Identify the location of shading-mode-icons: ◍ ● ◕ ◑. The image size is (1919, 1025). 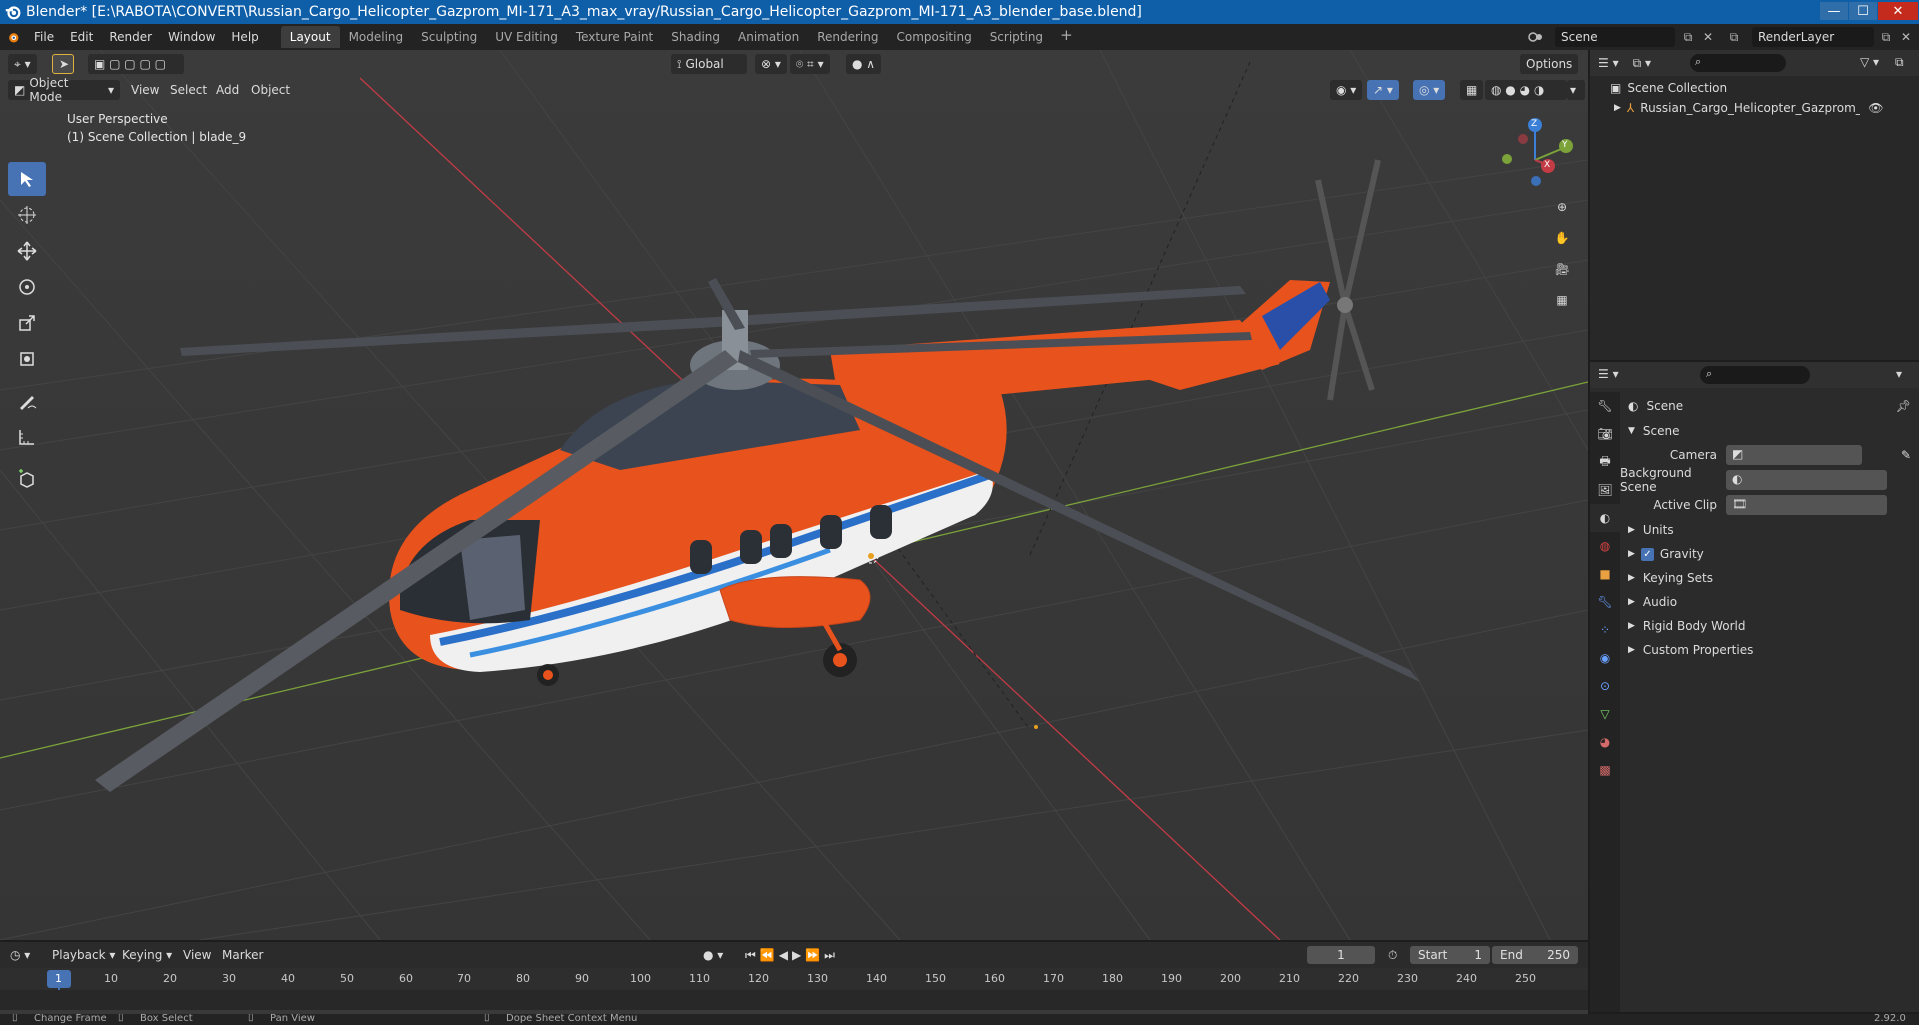
(1526, 90).